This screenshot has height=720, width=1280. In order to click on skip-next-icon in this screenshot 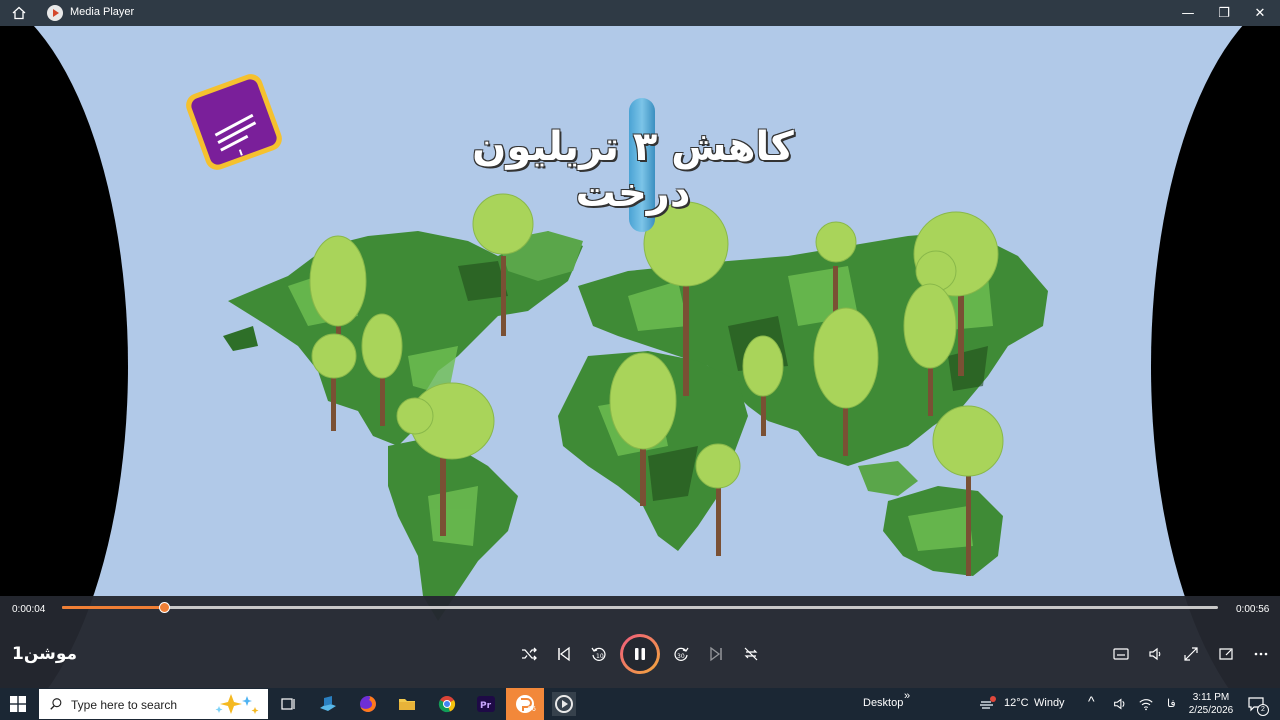, I will do `click(716, 654)`.